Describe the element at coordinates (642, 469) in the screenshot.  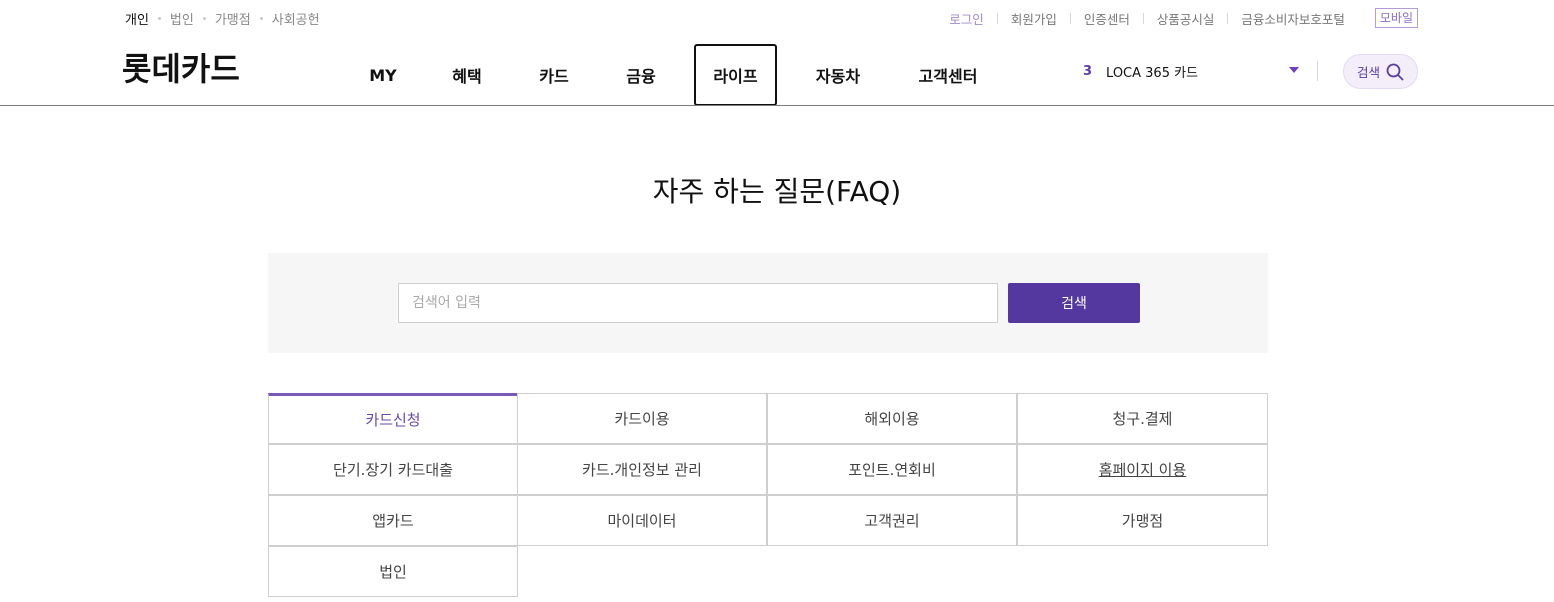
I see `category-privacy: 카드.개인정보 관리` at that location.